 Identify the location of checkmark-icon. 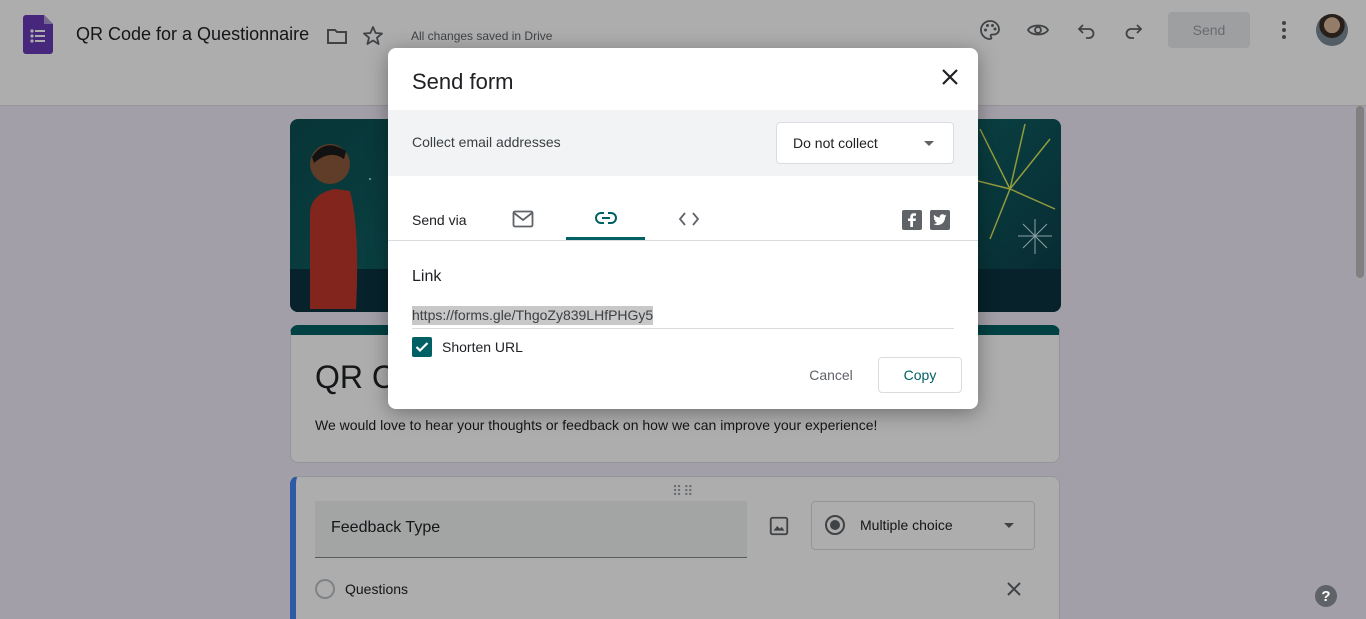
(422, 347).